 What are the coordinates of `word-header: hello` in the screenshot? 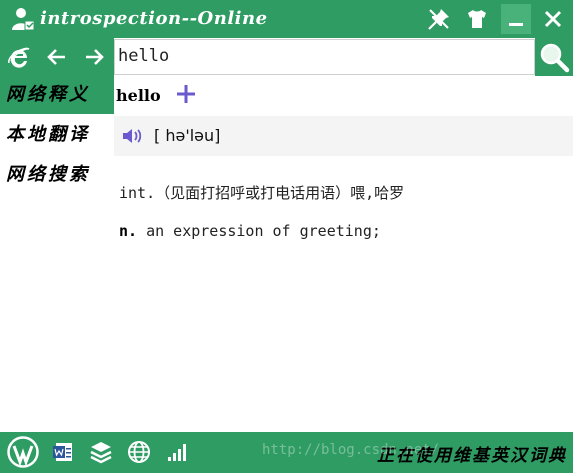 It's located at (343, 96).